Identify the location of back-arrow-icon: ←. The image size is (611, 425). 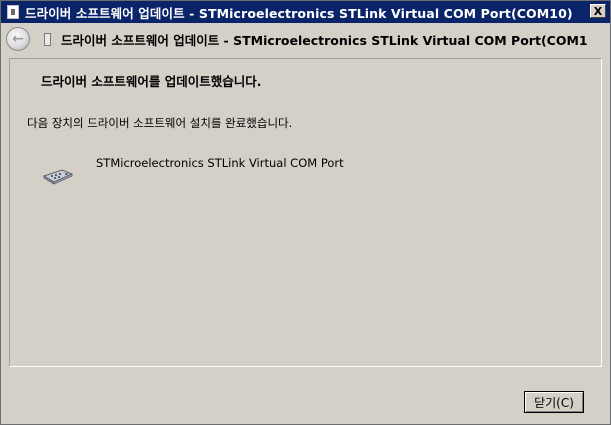
(18, 39).